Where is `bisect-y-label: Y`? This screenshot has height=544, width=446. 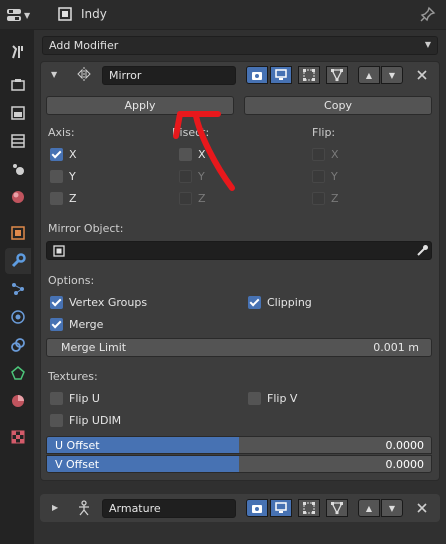 bisect-y-label: Y is located at coordinates (201, 176).